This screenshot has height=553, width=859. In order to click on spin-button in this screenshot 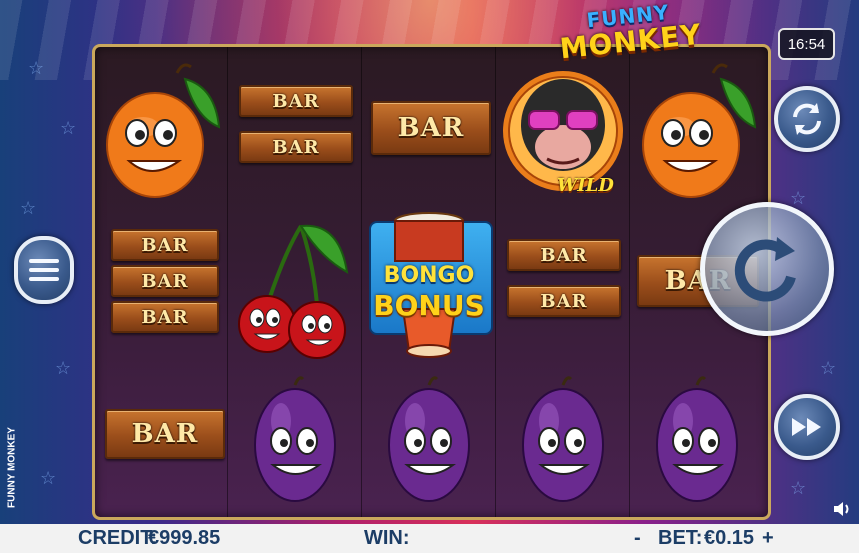, I will do `click(767, 269)`.